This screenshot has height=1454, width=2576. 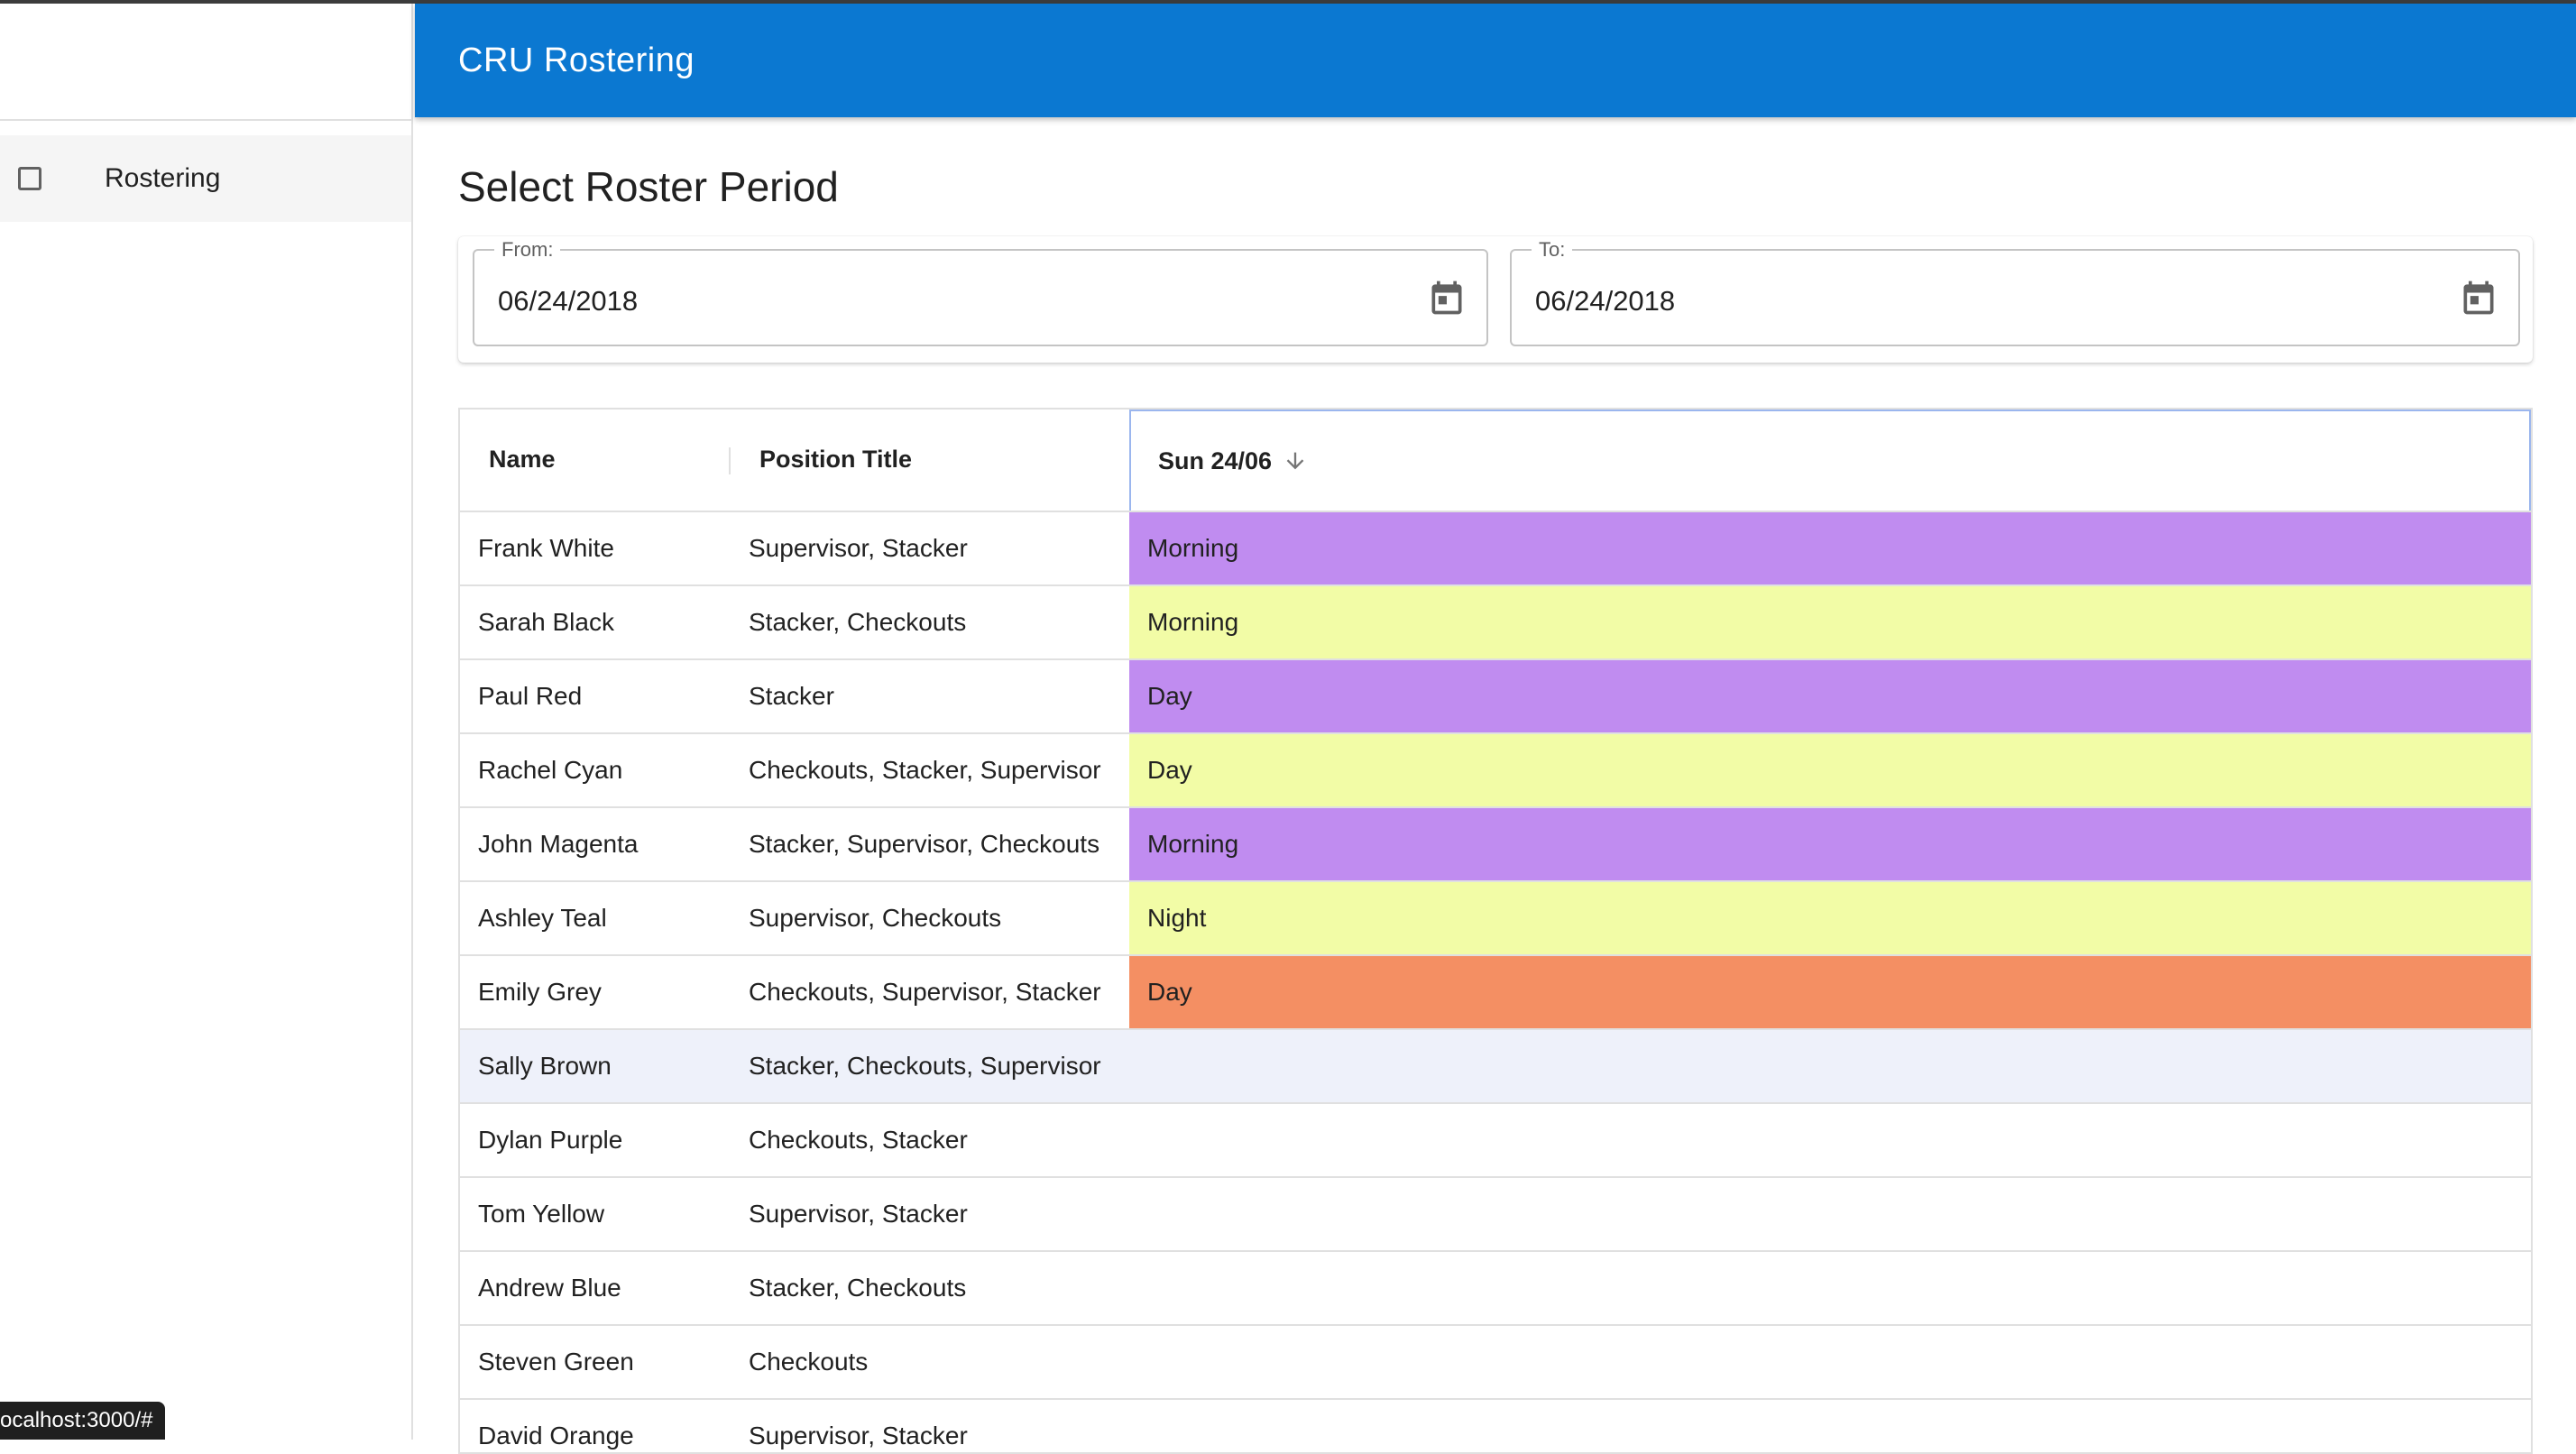 I want to click on table-row: Steven Green Checkouts, so click(x=1495, y=1363).